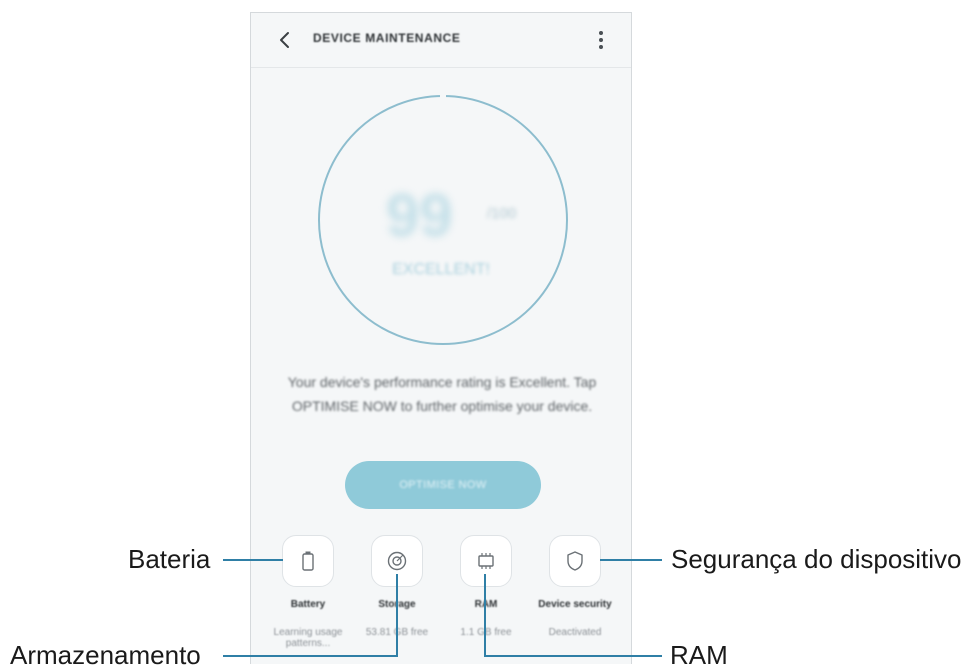  I want to click on tile-ram: RAM 1.1 GB free, so click(487, 595).